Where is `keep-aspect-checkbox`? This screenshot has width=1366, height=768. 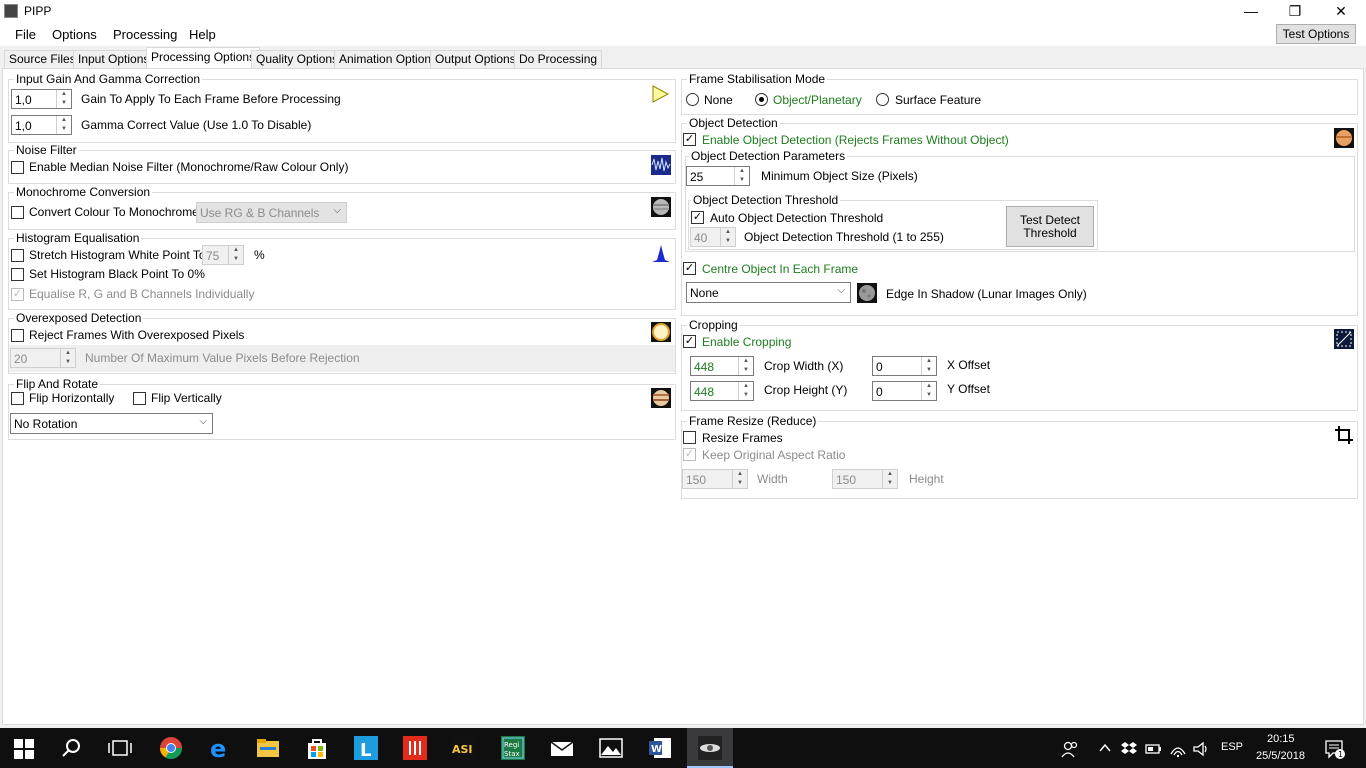 keep-aspect-checkbox is located at coordinates (689, 454).